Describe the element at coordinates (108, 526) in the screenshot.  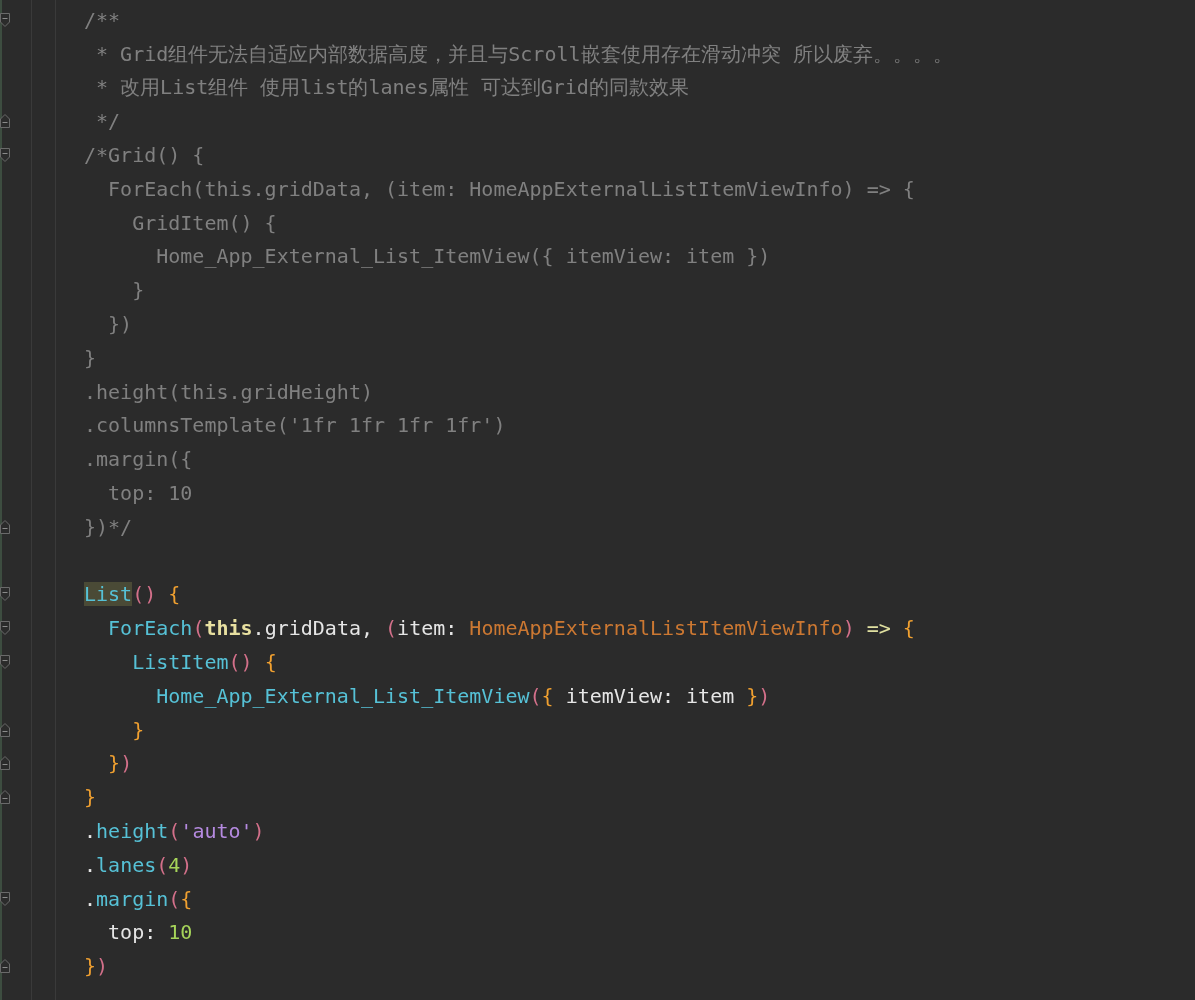
I see `code-line: })*/` at that location.